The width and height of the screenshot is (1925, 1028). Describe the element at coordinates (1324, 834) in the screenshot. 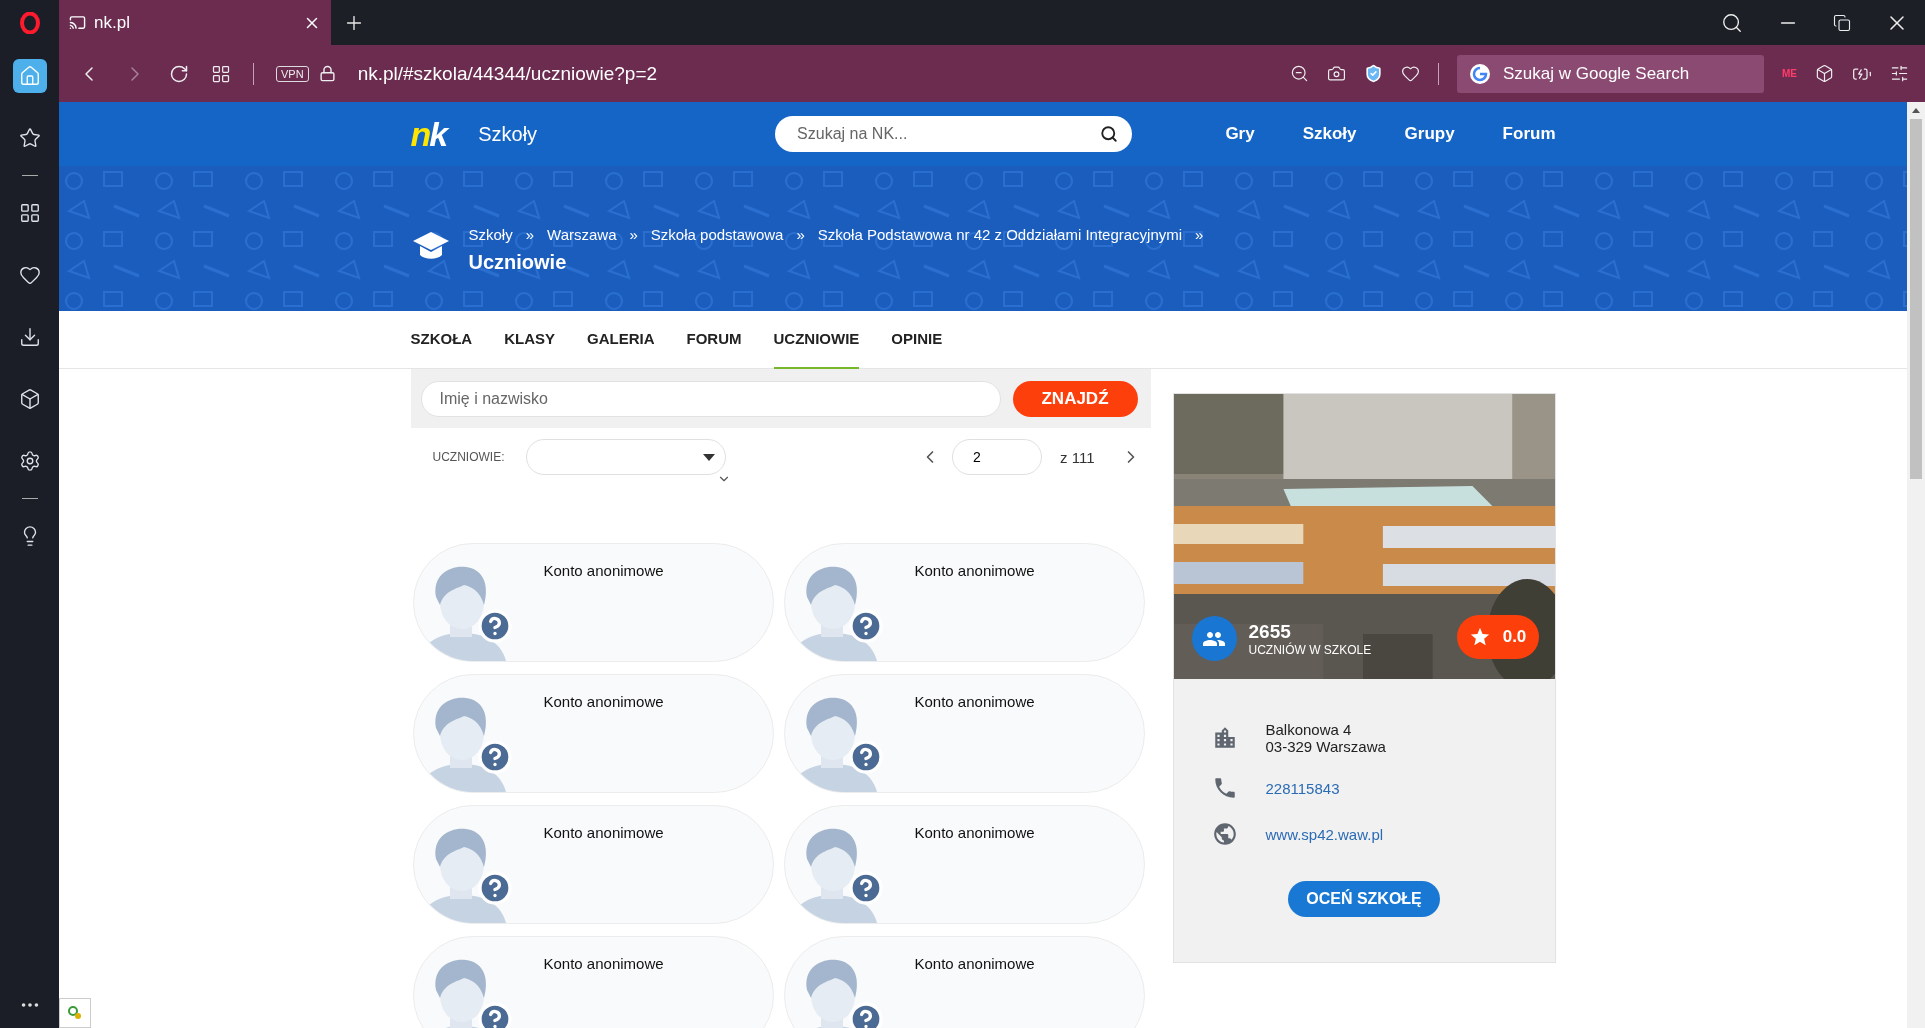

I see `website-link: www.sp42.waw.pl` at that location.